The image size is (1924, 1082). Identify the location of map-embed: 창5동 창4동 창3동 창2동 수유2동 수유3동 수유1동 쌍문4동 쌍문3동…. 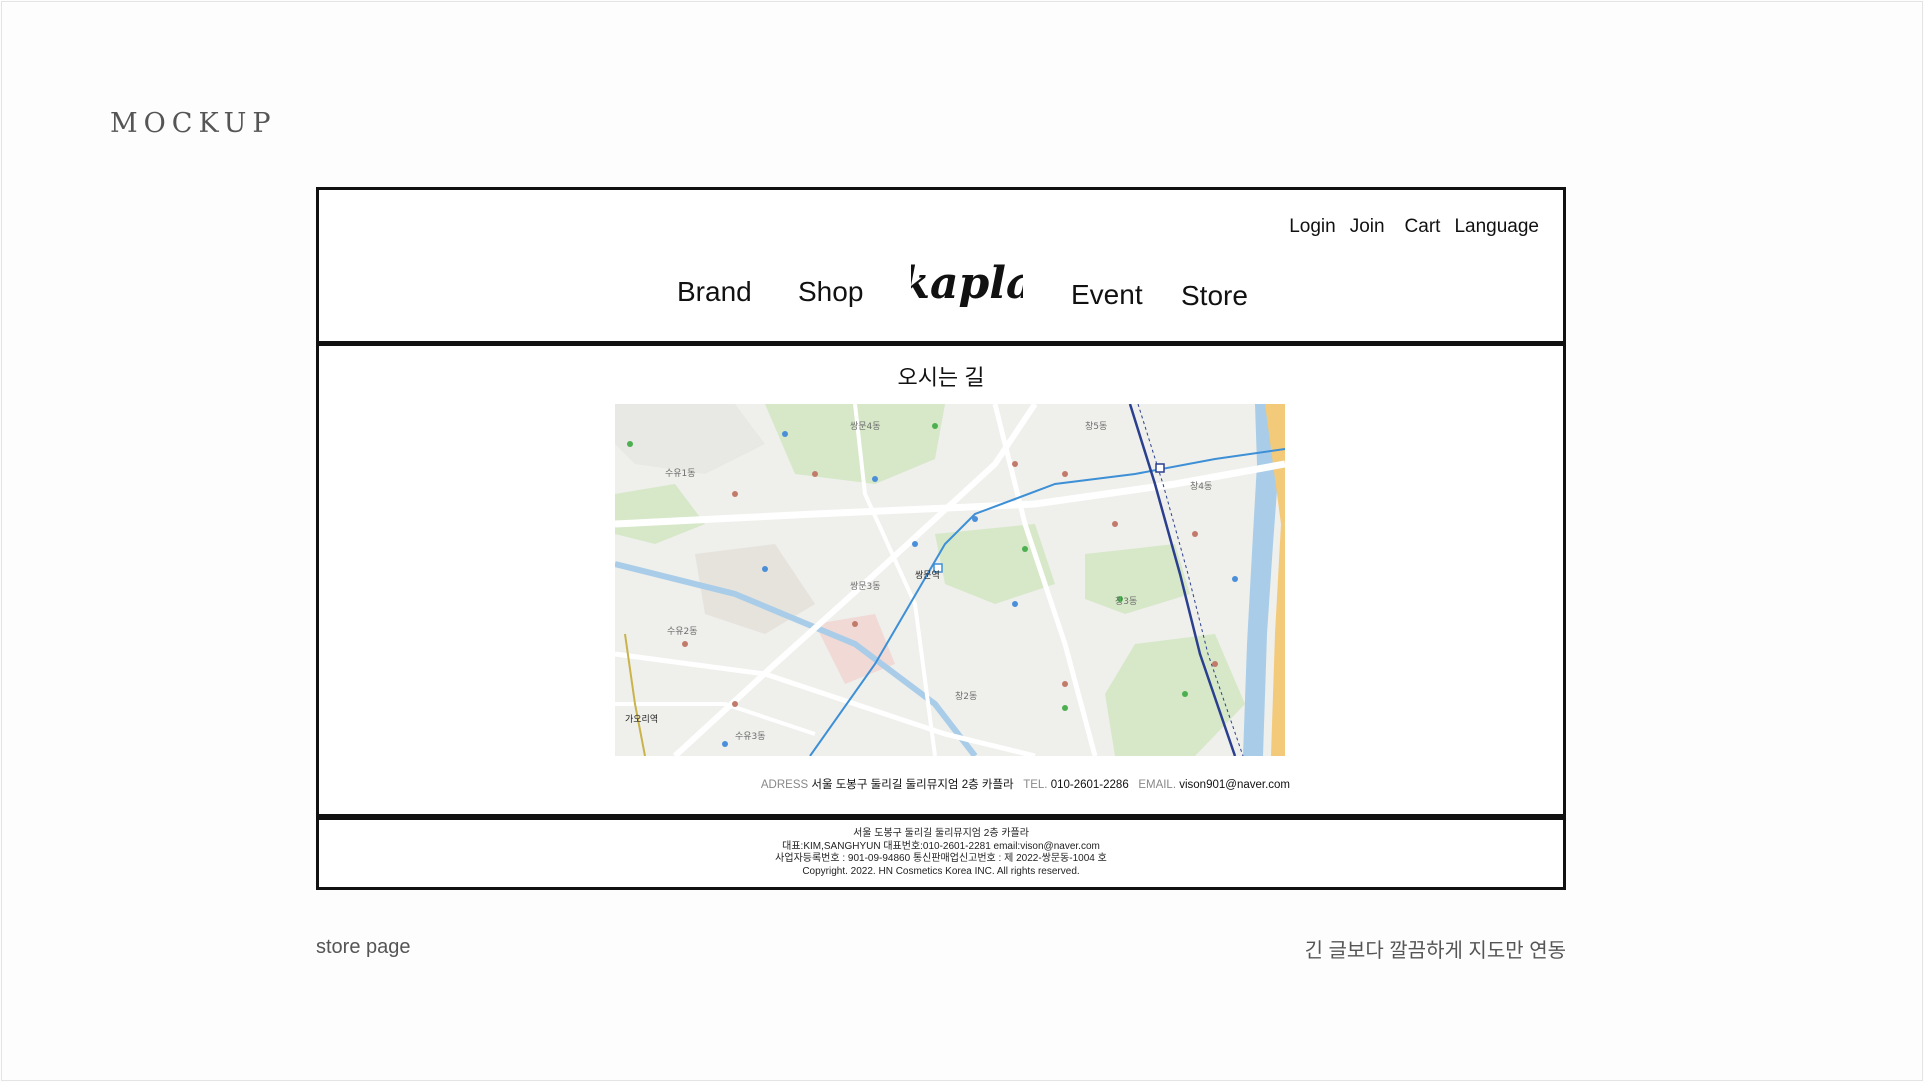
(950, 580).